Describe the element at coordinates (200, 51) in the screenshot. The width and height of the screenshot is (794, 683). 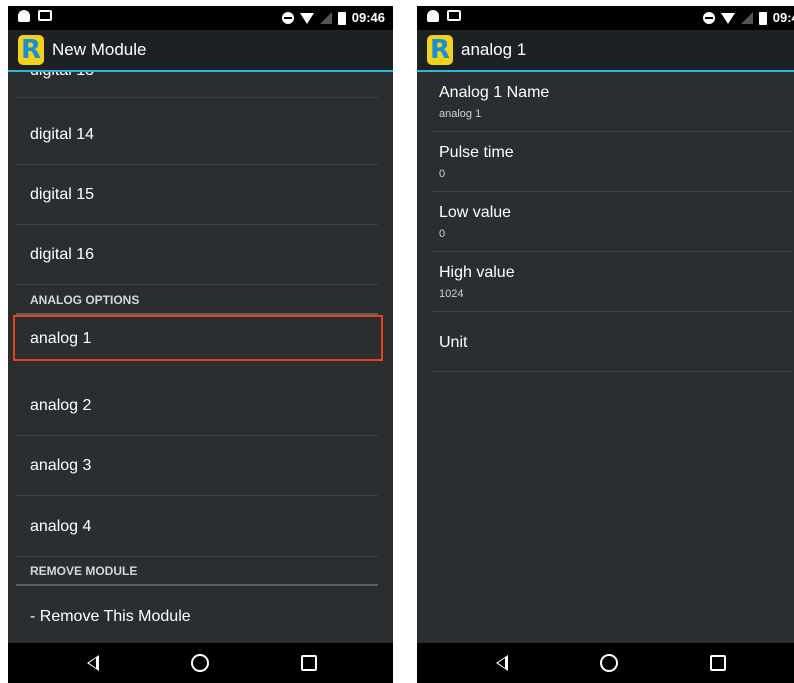
I see `action-bar: R New Module` at that location.